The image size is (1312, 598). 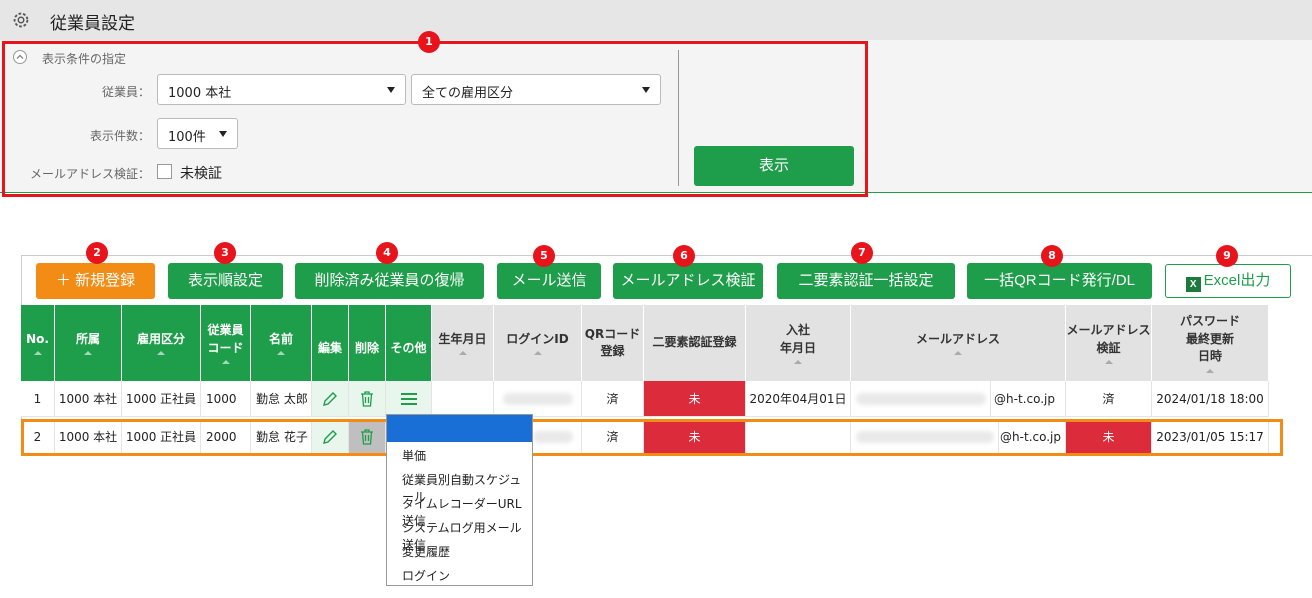 What do you see at coordinates (958, 343) in the screenshot?
I see `col-header-email: メールアドレス` at bounding box center [958, 343].